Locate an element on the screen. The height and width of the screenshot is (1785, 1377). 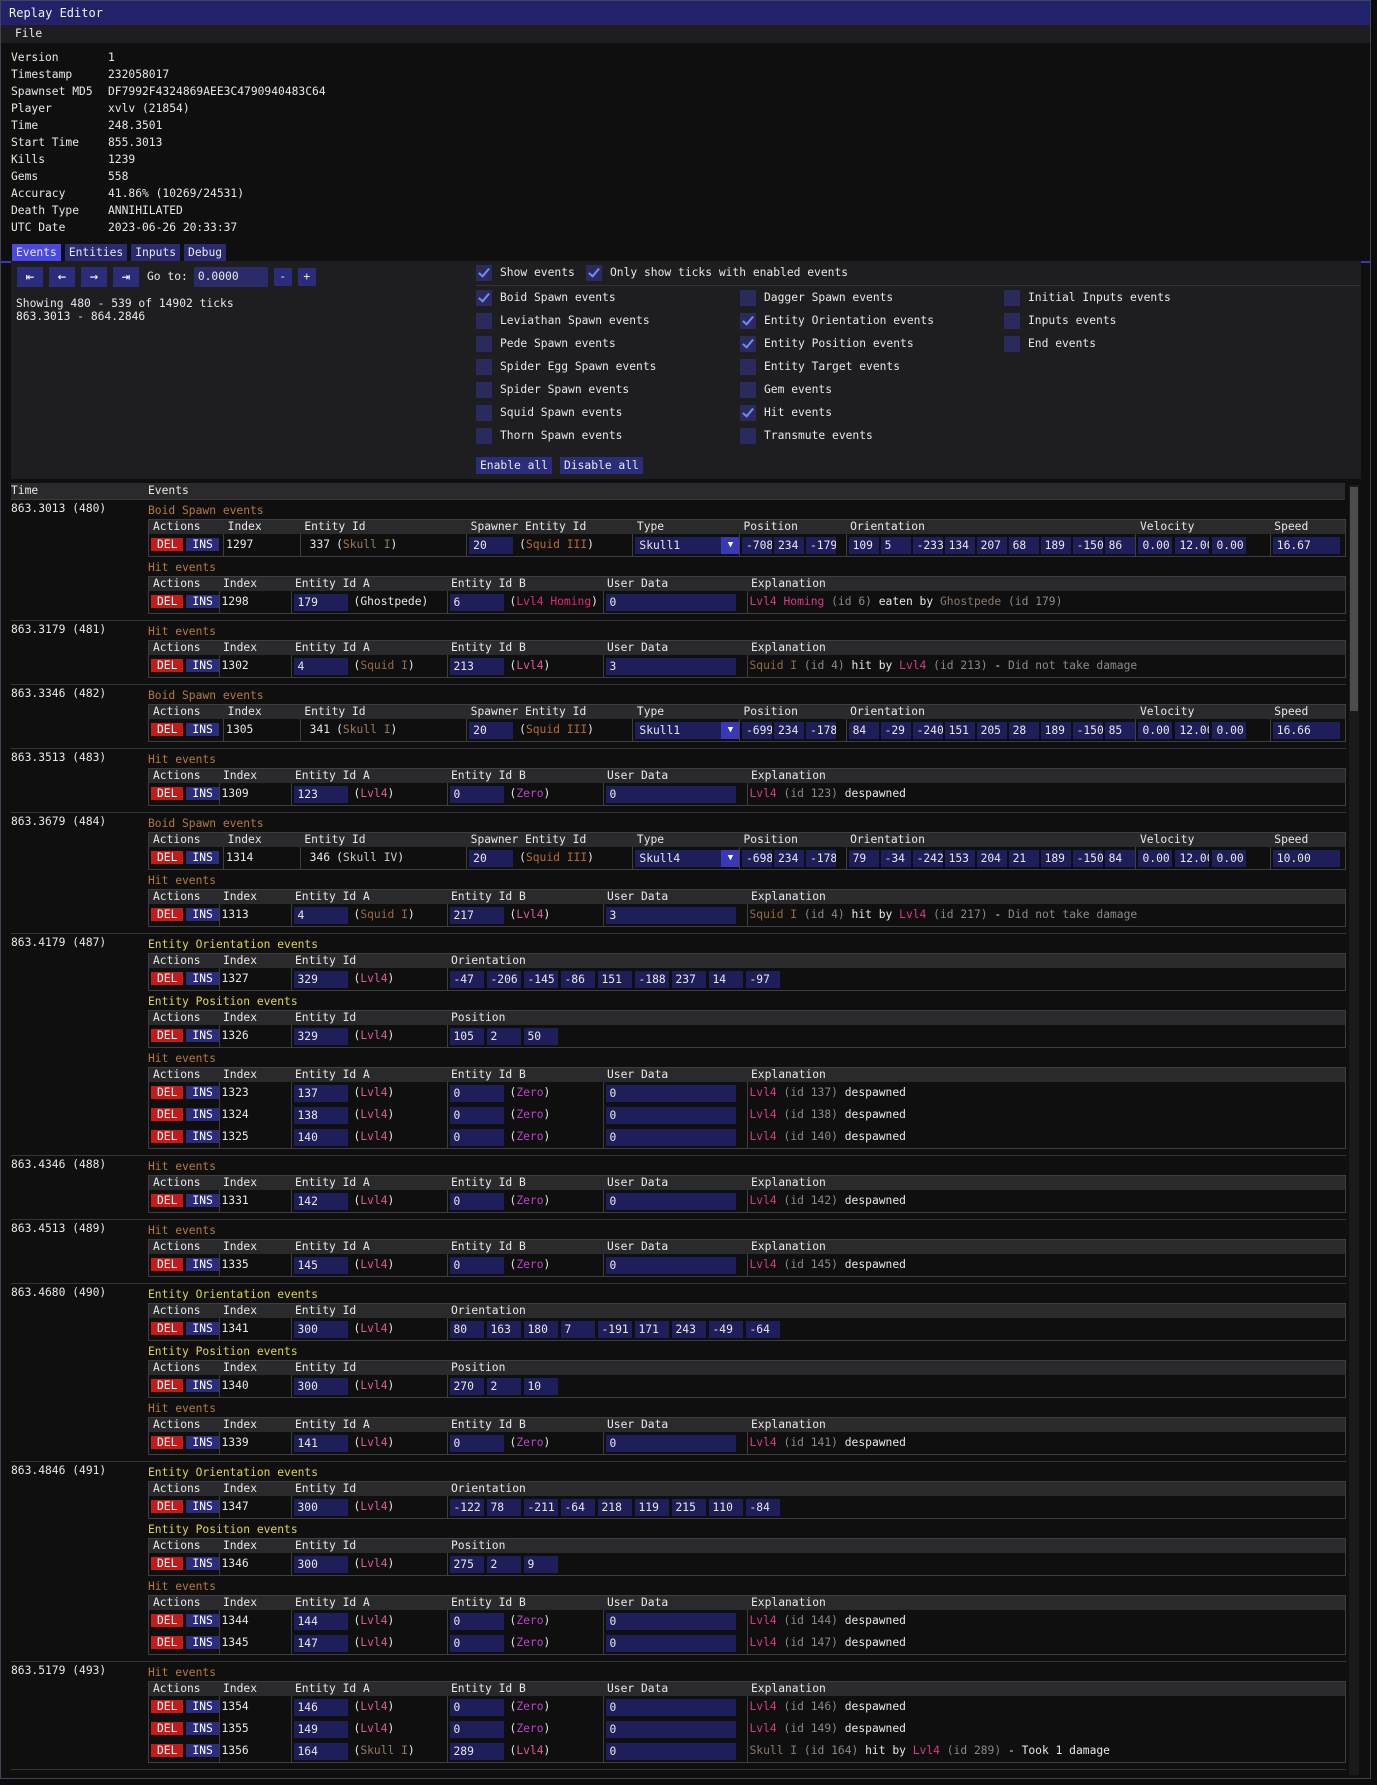
orientation-input: 163 is located at coordinates (503, 1329).